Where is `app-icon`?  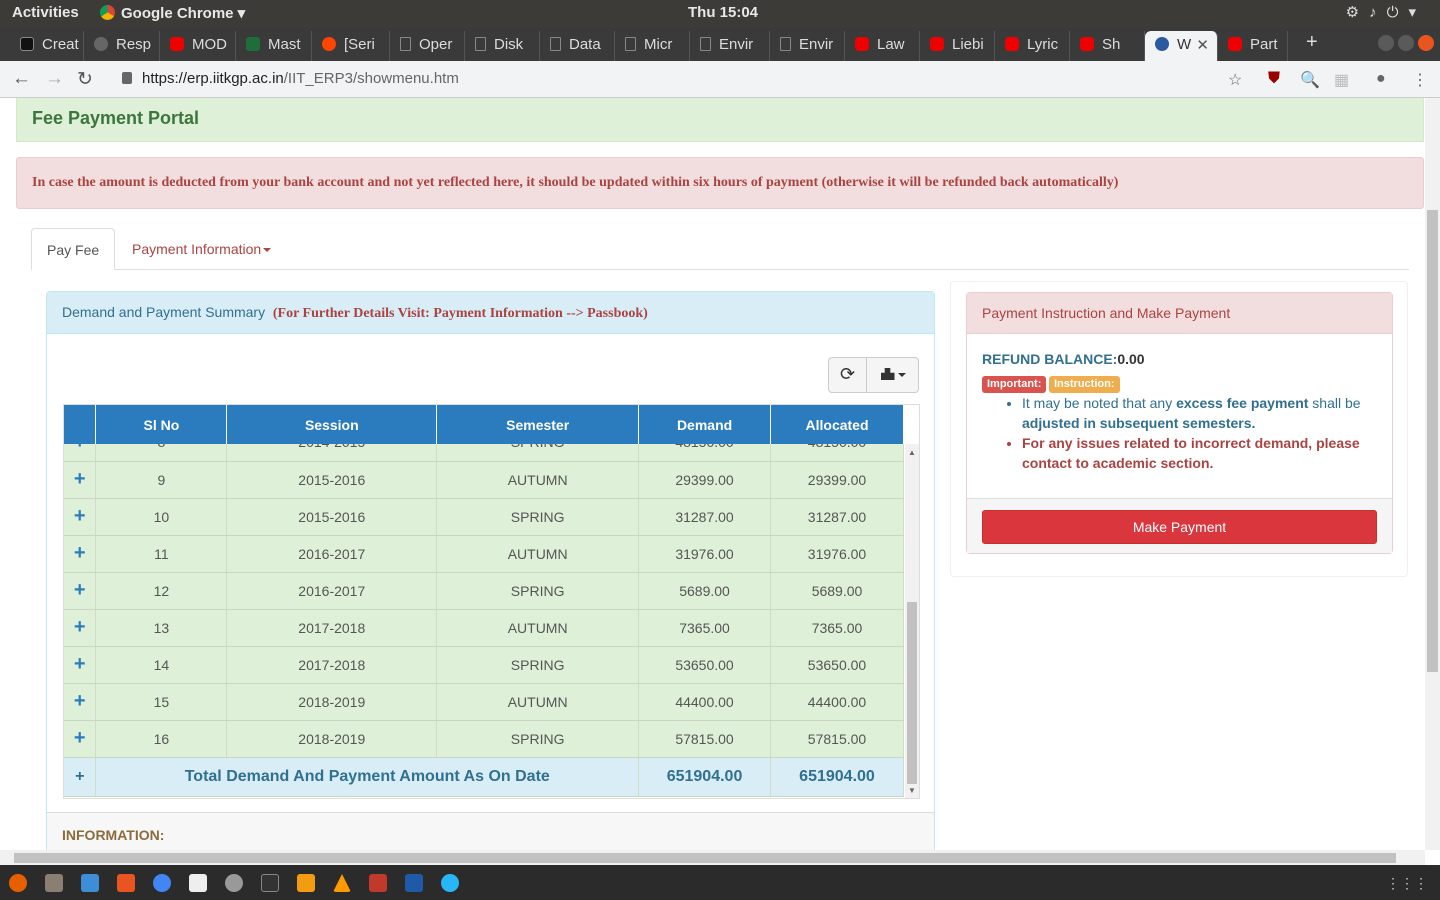 app-icon is located at coordinates (450, 883).